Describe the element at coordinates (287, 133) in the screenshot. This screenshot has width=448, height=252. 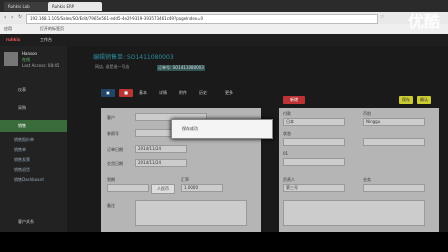
I see `label-status: 状态` at that location.